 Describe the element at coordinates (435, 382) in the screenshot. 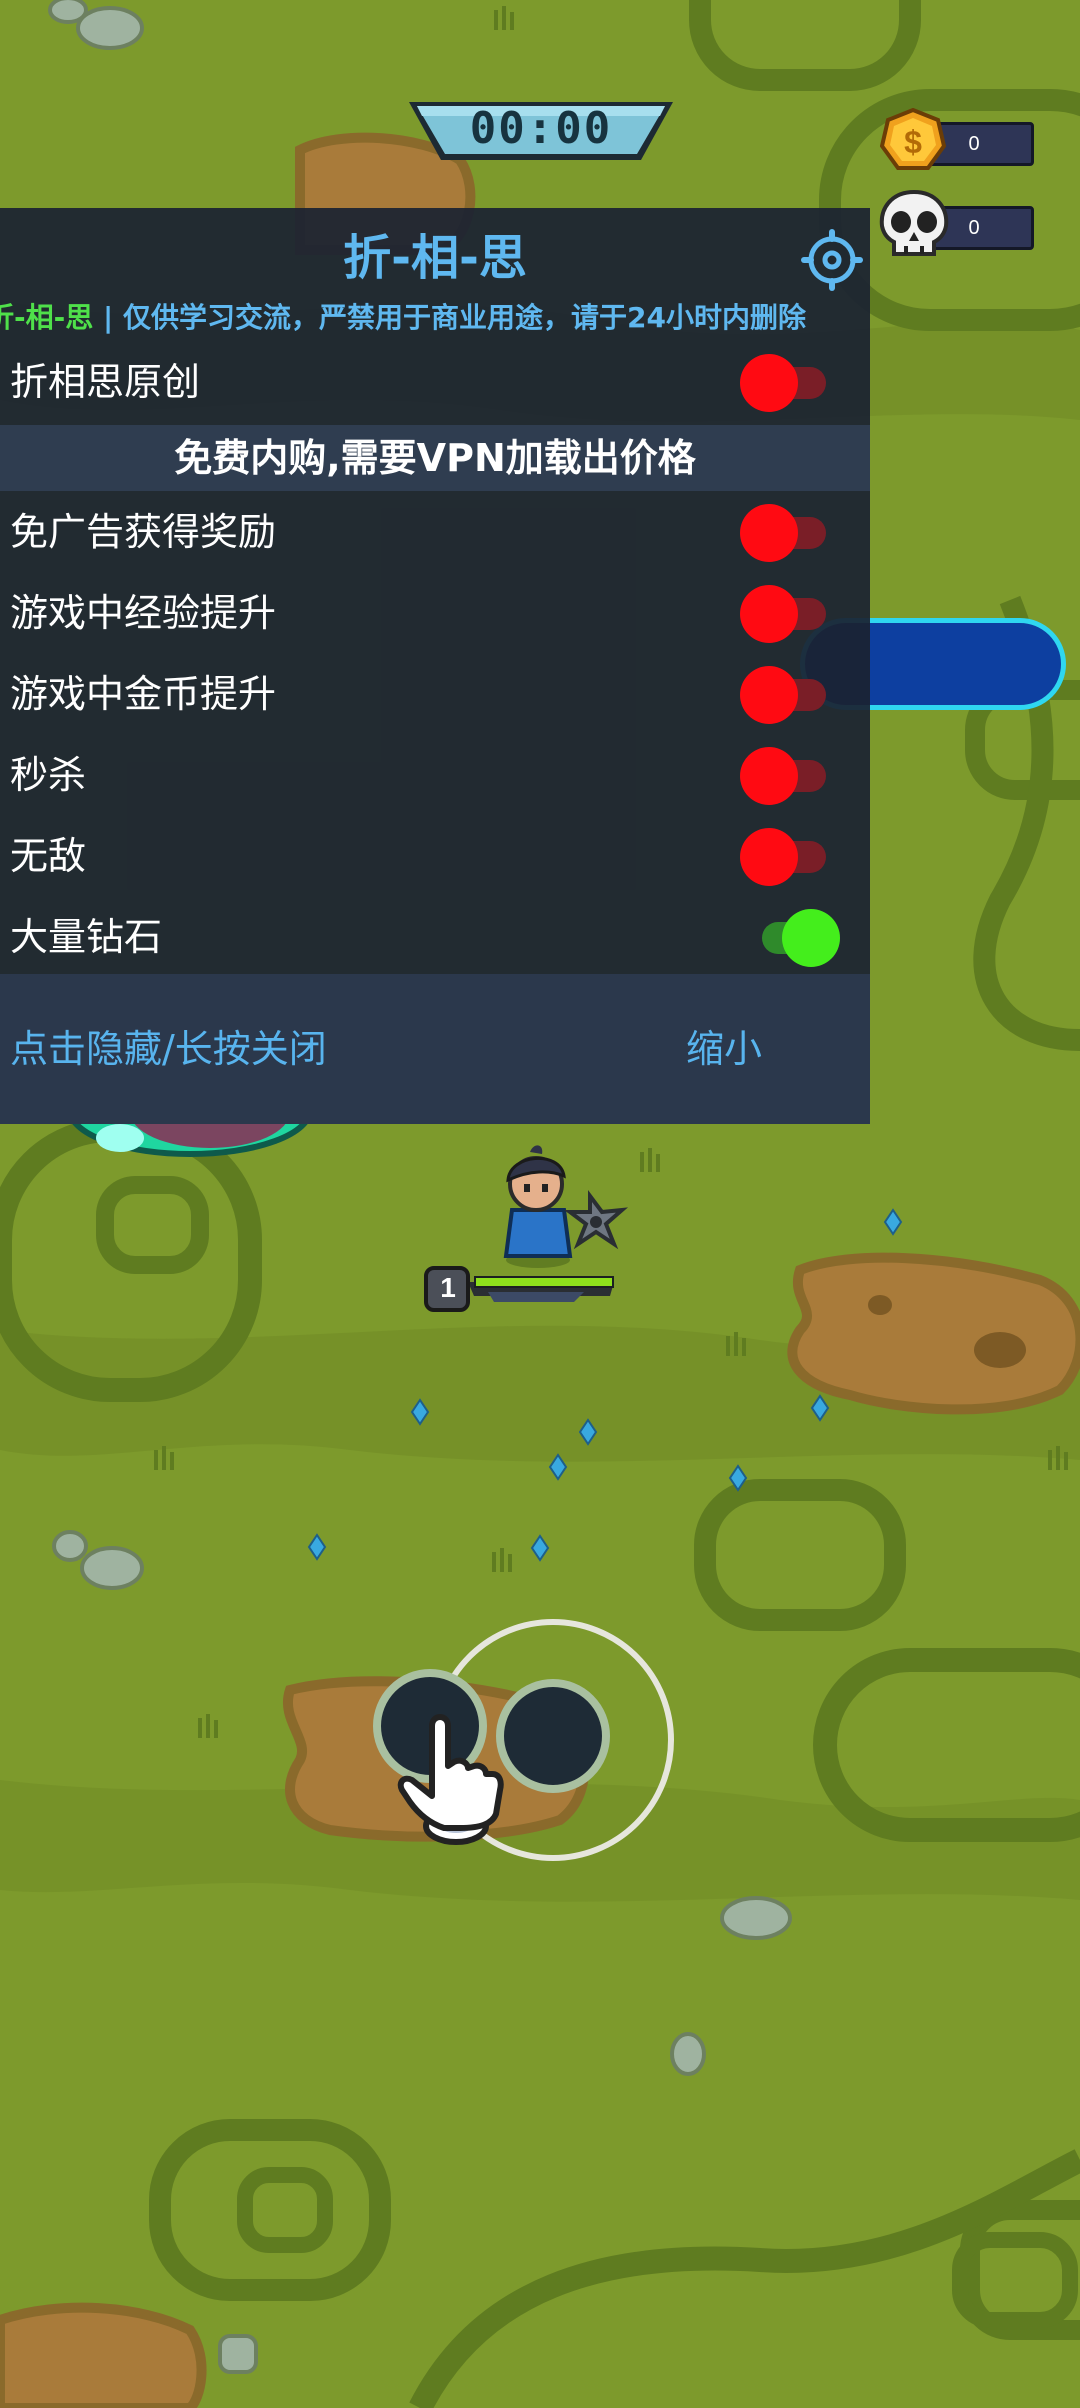

I see `menu-row-original: 折相思原创` at that location.